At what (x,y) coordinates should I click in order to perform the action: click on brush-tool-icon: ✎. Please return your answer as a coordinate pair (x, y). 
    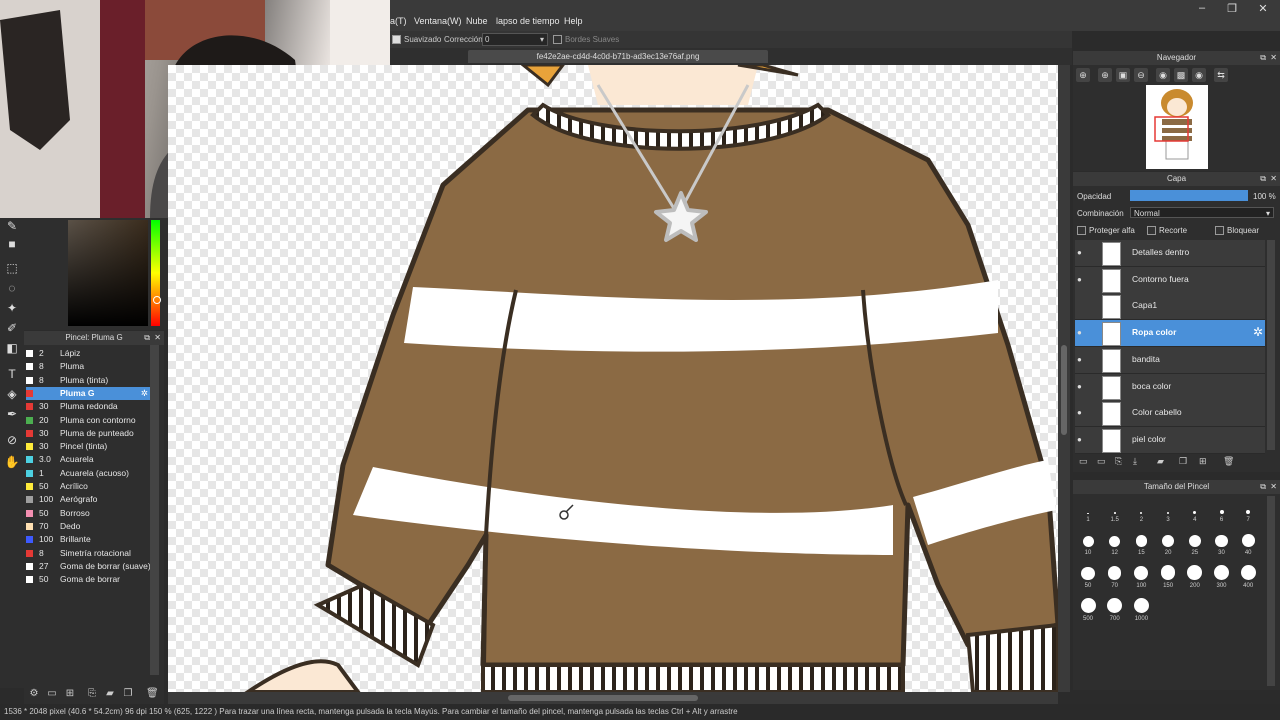
    Looking at the image, I should click on (12, 226).